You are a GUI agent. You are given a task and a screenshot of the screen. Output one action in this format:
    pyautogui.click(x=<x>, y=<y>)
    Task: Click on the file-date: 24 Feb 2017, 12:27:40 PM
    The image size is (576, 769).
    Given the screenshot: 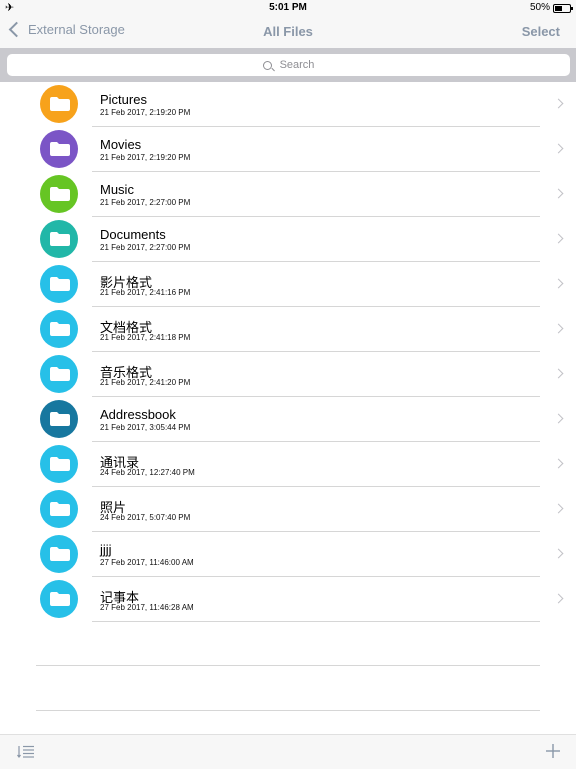 What is the action you would take?
    pyautogui.click(x=147, y=472)
    